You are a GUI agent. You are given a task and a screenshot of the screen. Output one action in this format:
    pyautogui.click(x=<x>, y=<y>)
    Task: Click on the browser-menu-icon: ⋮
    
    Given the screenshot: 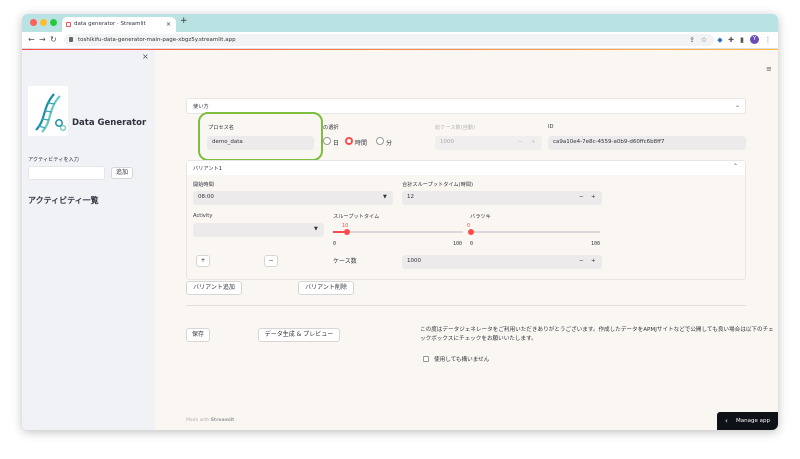 What is the action you would take?
    pyautogui.click(x=768, y=40)
    